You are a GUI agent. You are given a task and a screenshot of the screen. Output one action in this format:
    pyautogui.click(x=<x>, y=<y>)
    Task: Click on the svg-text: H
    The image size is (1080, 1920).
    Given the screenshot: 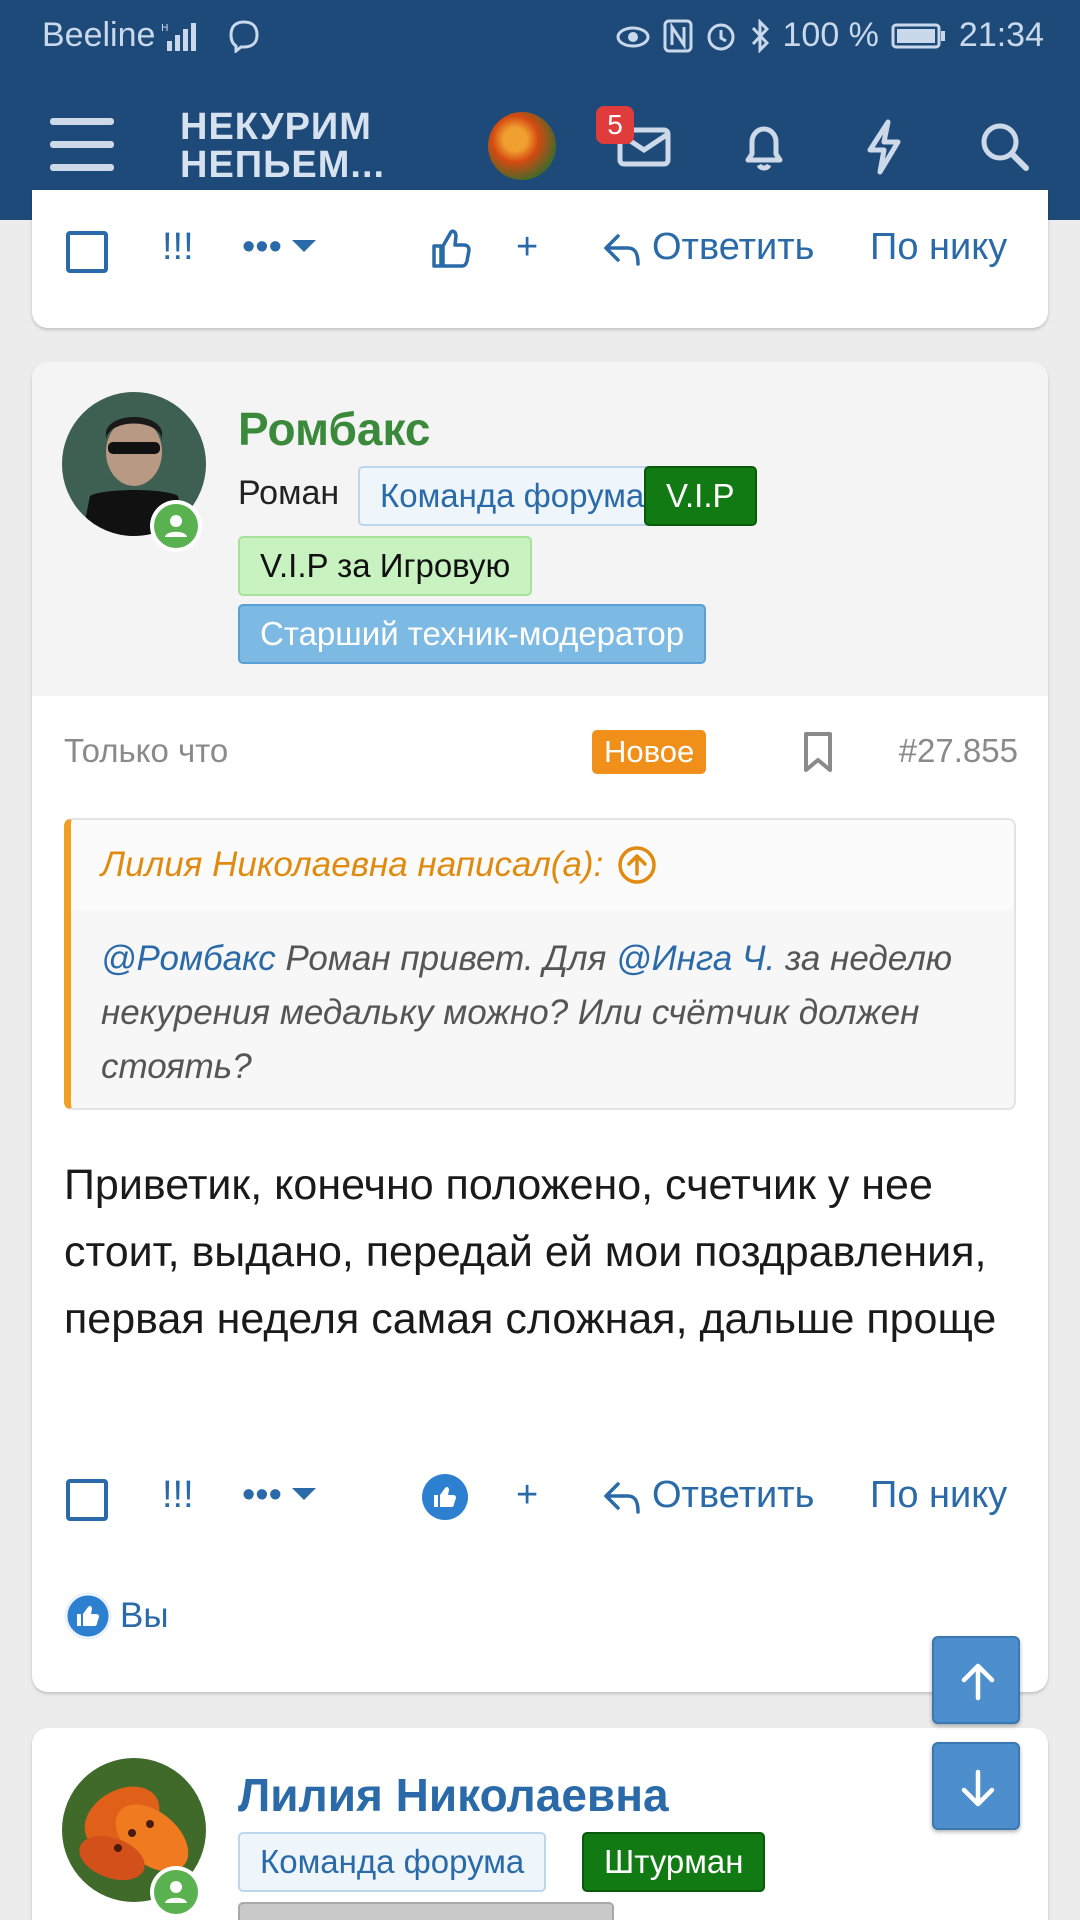 What is the action you would take?
    pyautogui.click(x=165, y=28)
    